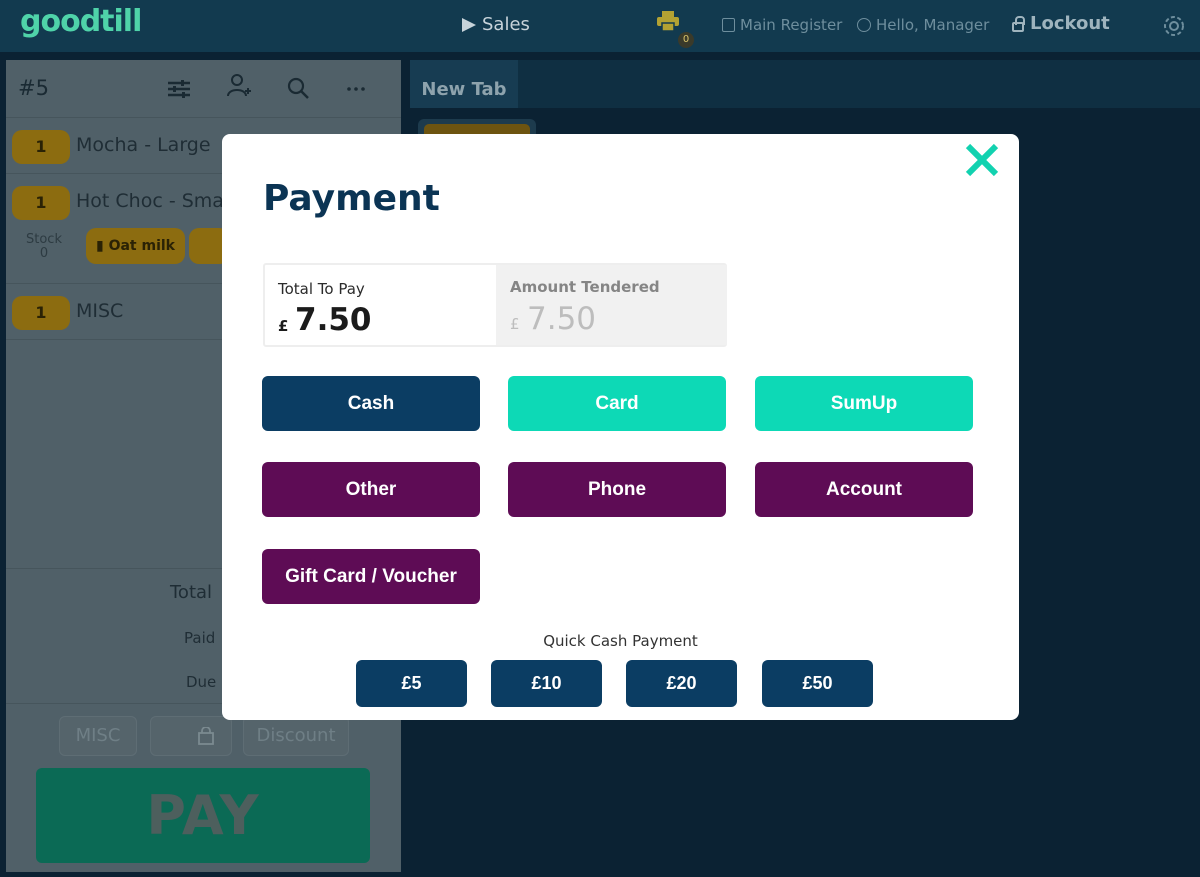  I want to click on other-button: Other, so click(371, 489).